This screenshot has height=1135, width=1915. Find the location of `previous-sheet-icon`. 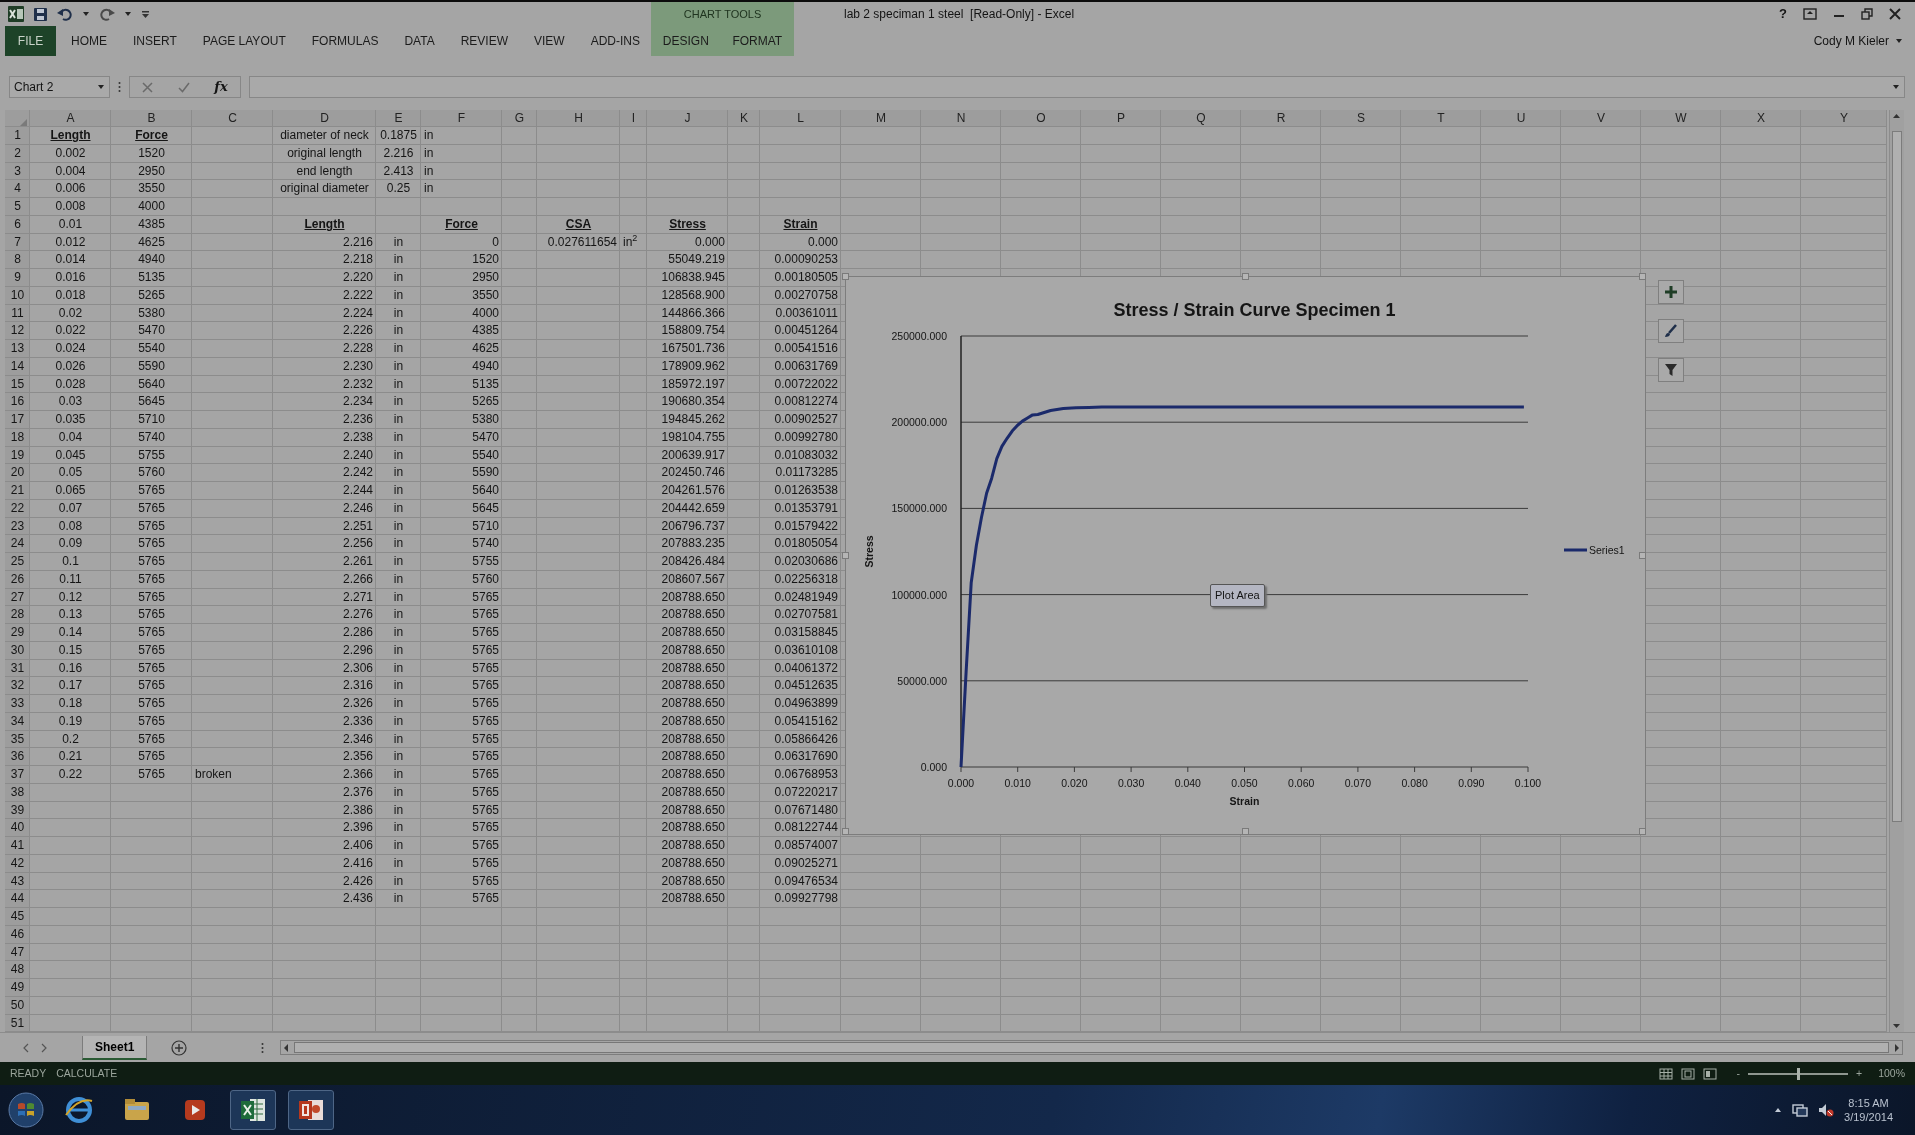

previous-sheet-icon is located at coordinates (26, 1047).